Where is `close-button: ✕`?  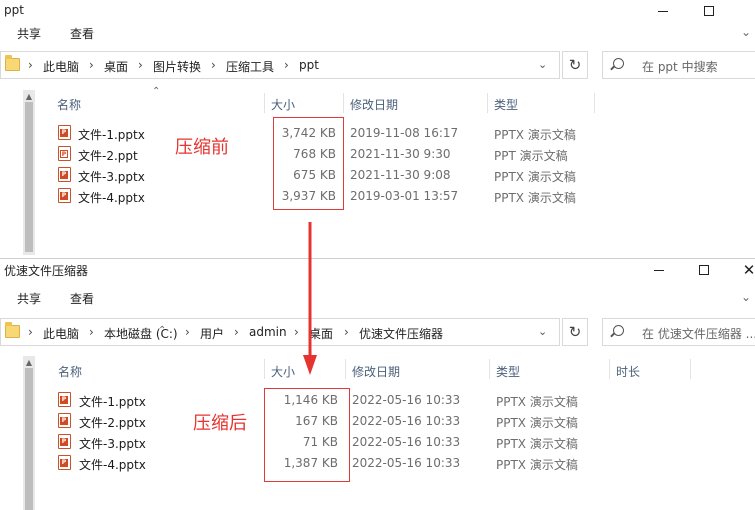 close-button: ✕ is located at coordinates (740, 270).